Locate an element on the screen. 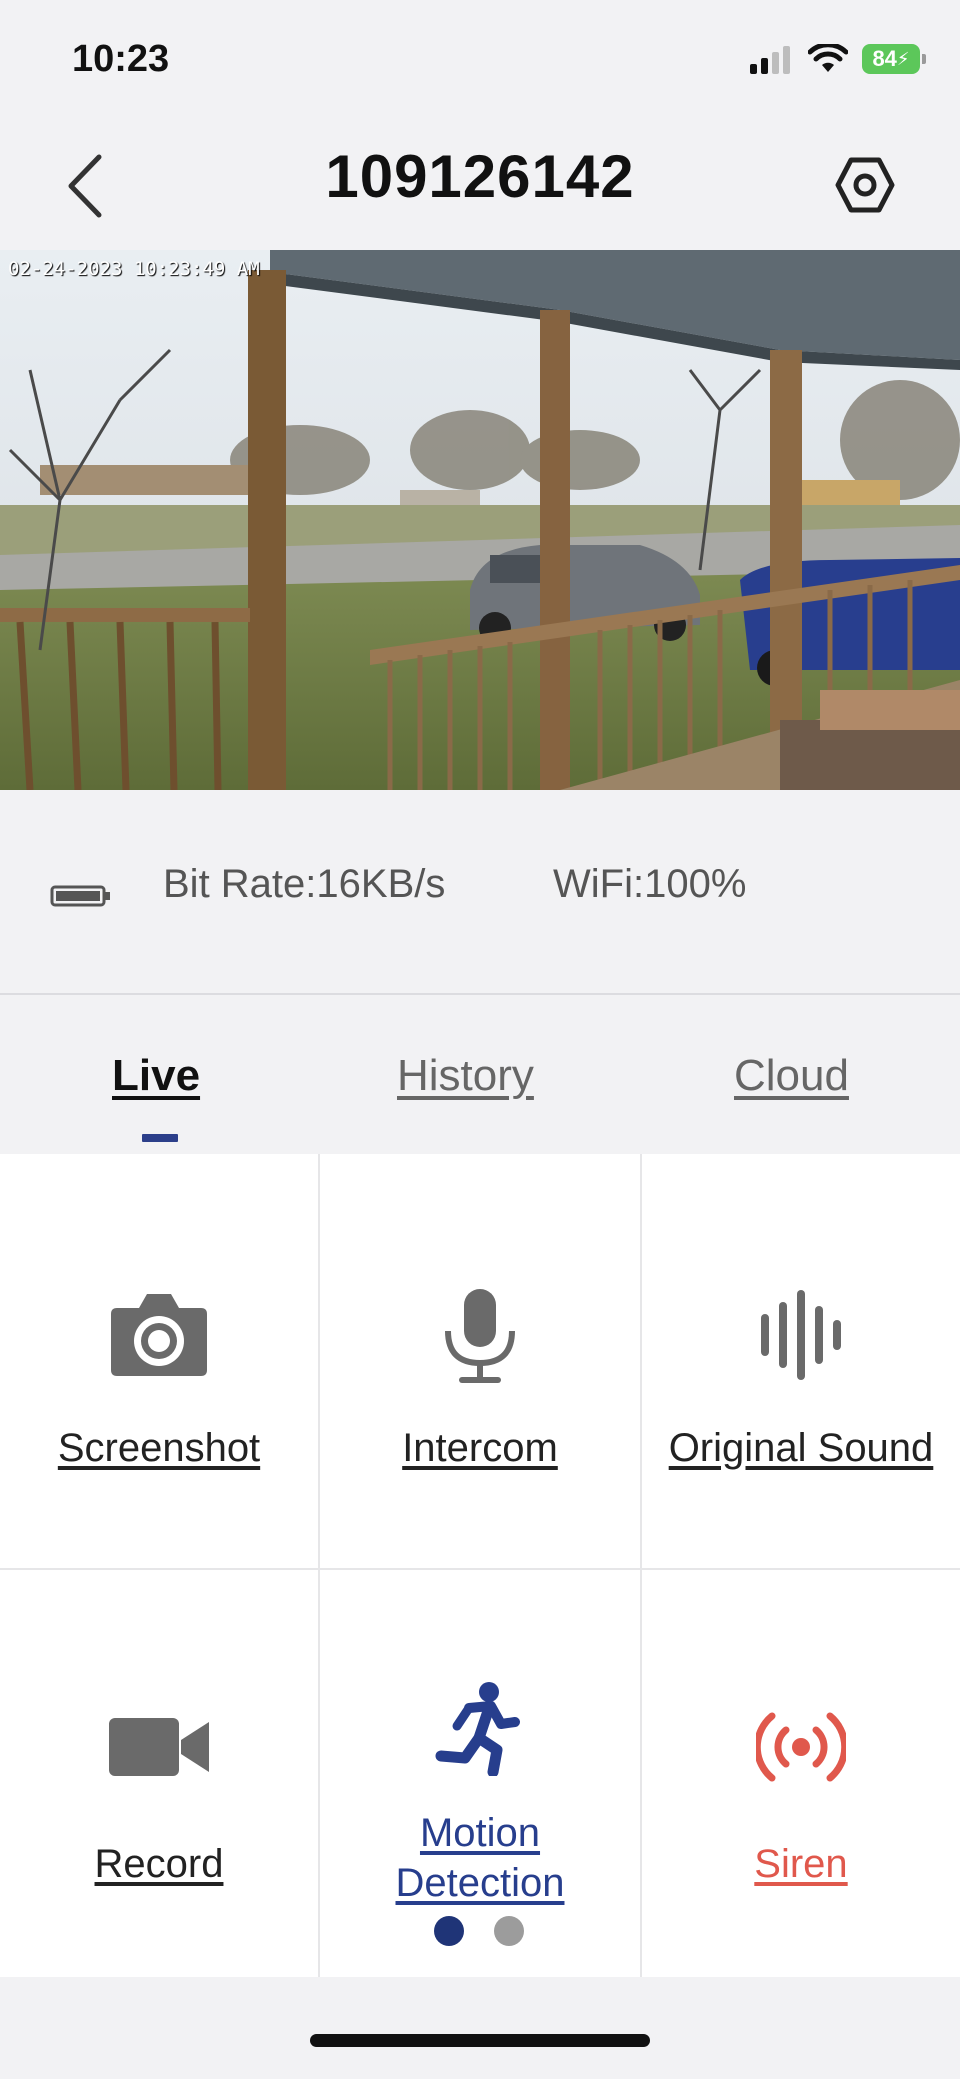 The height and width of the screenshot is (2079, 960). tab-live: Live is located at coordinates (156, 1076).